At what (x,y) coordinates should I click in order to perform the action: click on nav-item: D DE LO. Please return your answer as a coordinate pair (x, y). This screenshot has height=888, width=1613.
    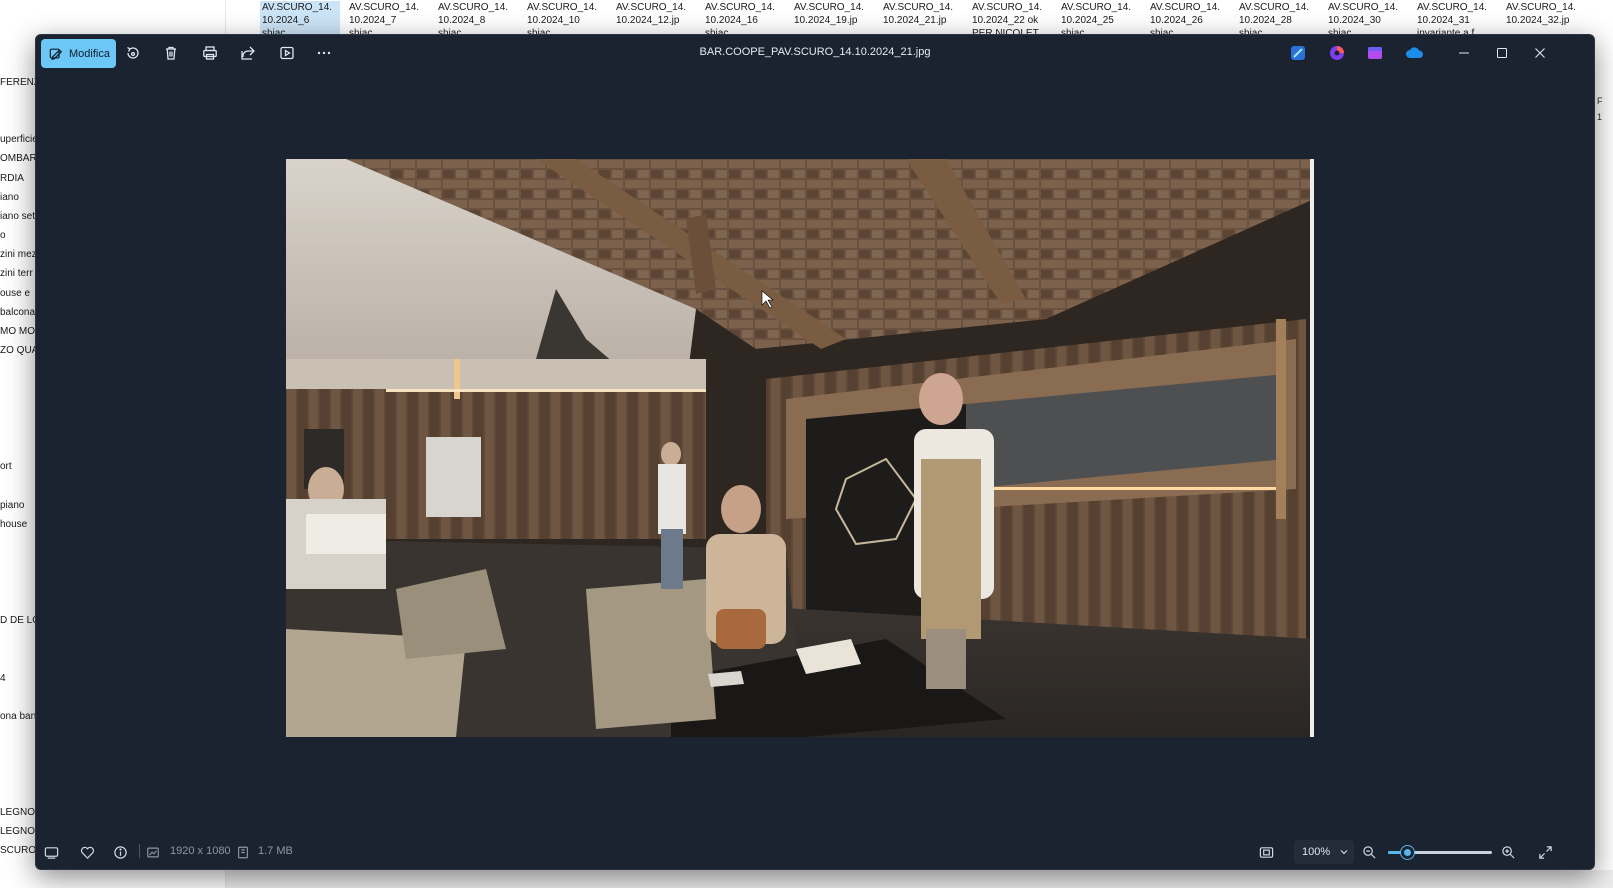
    Looking at the image, I should click on (20, 620).